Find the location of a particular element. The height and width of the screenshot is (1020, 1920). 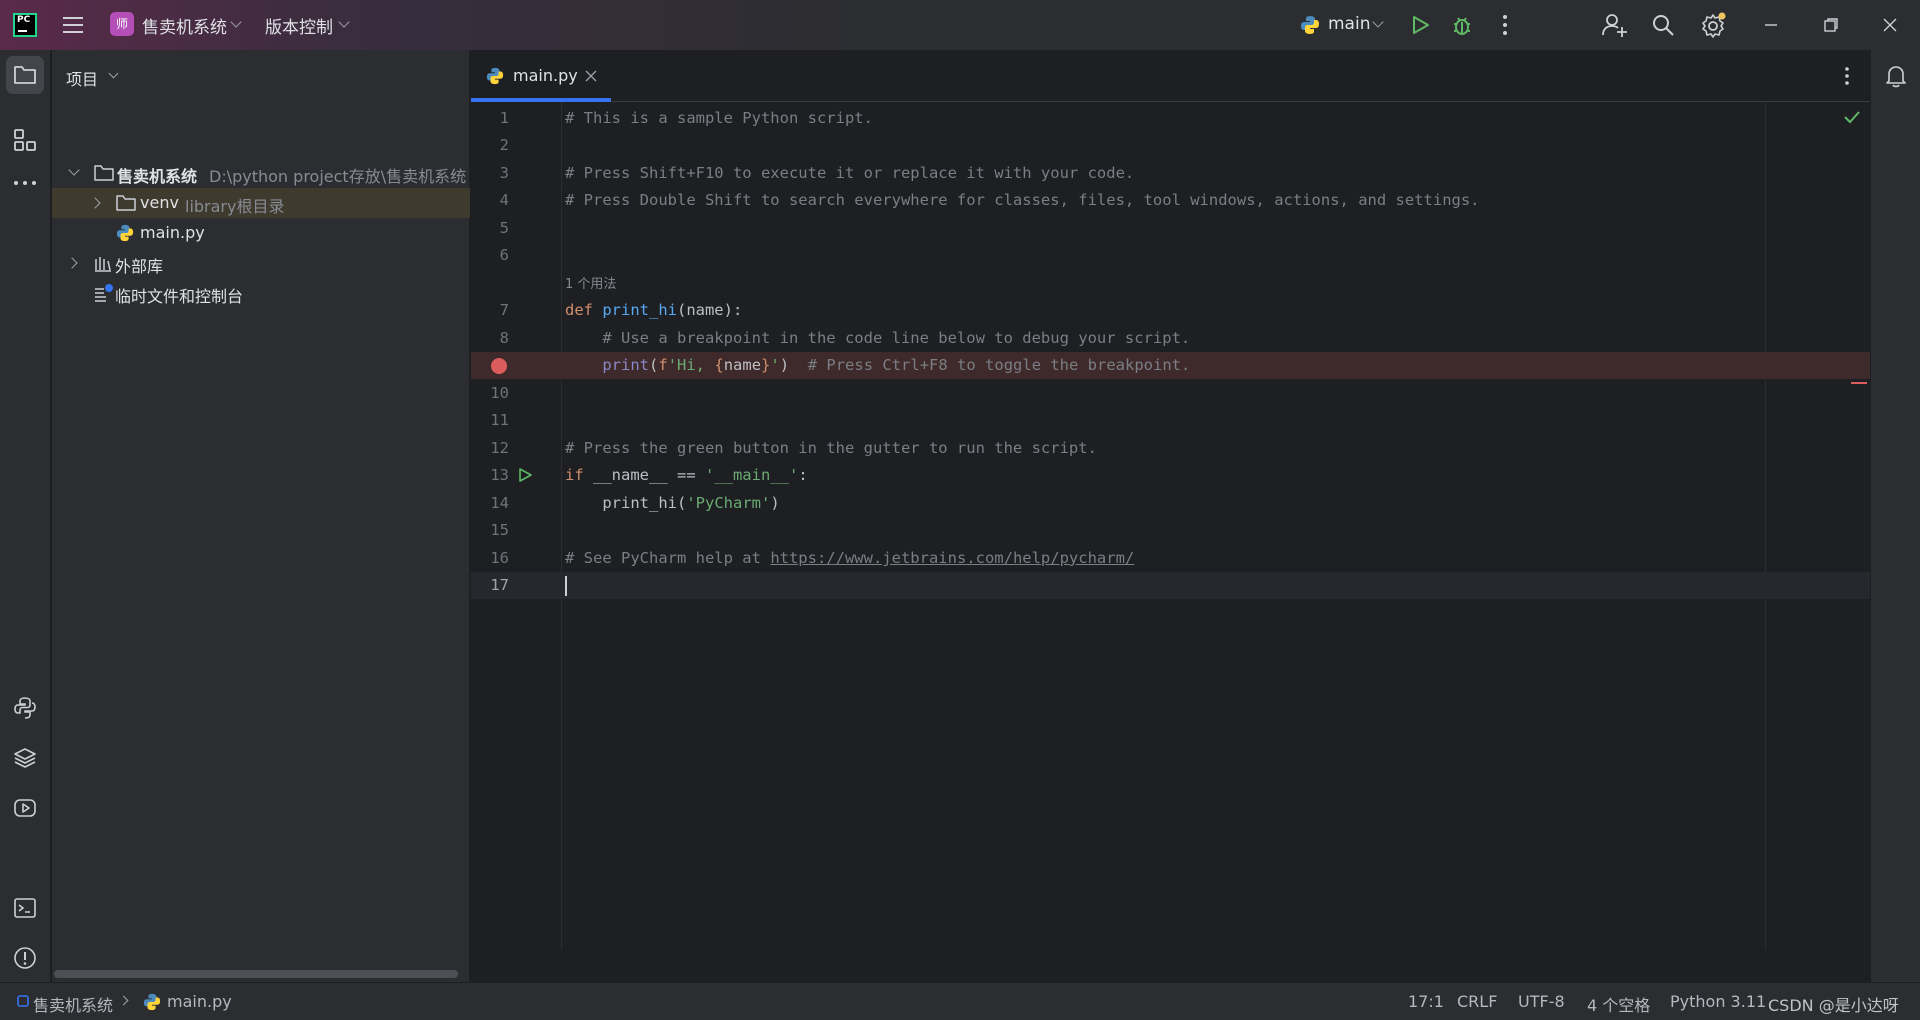

code-fstring-prefix: f is located at coordinates (663, 365).